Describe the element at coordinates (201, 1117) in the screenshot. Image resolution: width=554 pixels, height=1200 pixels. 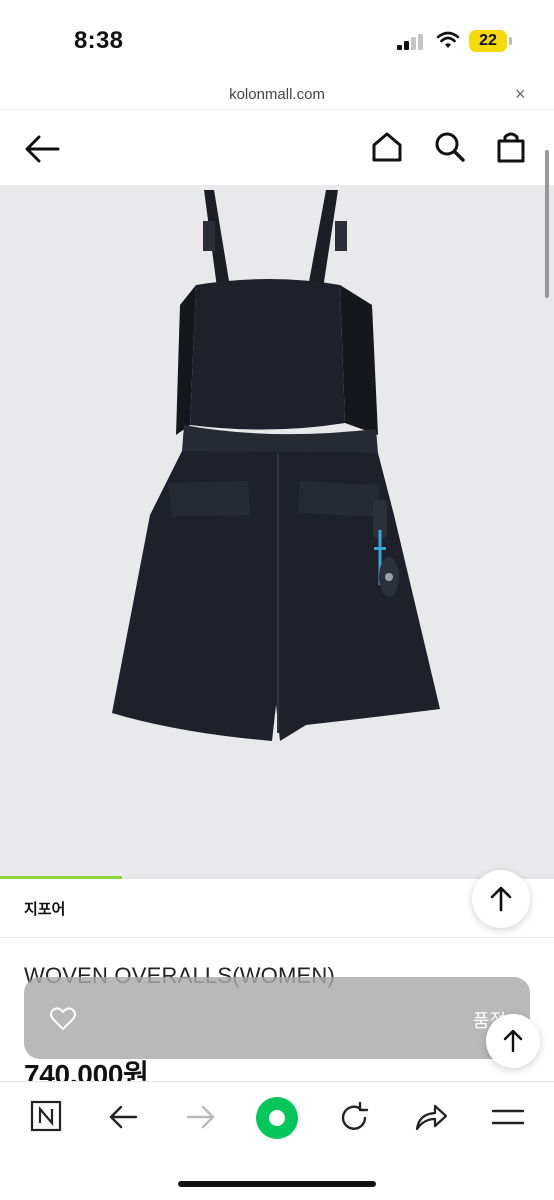
I see `forward-icon` at that location.